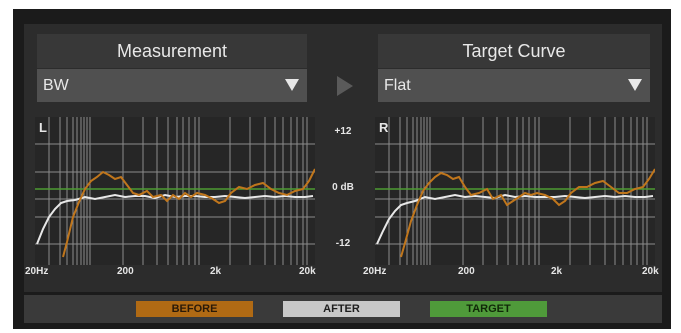  I want to click on freq-label-left: 20Hz, so click(37, 271).